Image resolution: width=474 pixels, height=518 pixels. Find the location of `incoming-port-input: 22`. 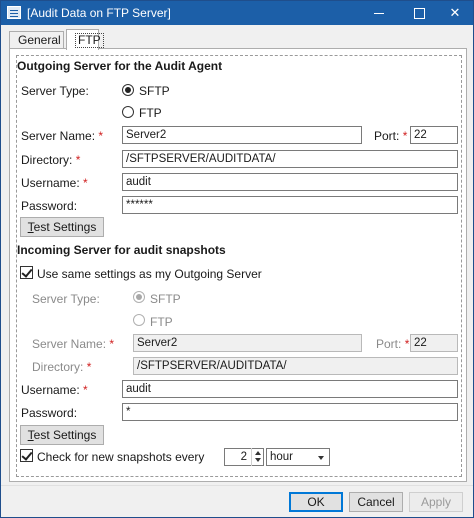

incoming-port-input: 22 is located at coordinates (434, 343).